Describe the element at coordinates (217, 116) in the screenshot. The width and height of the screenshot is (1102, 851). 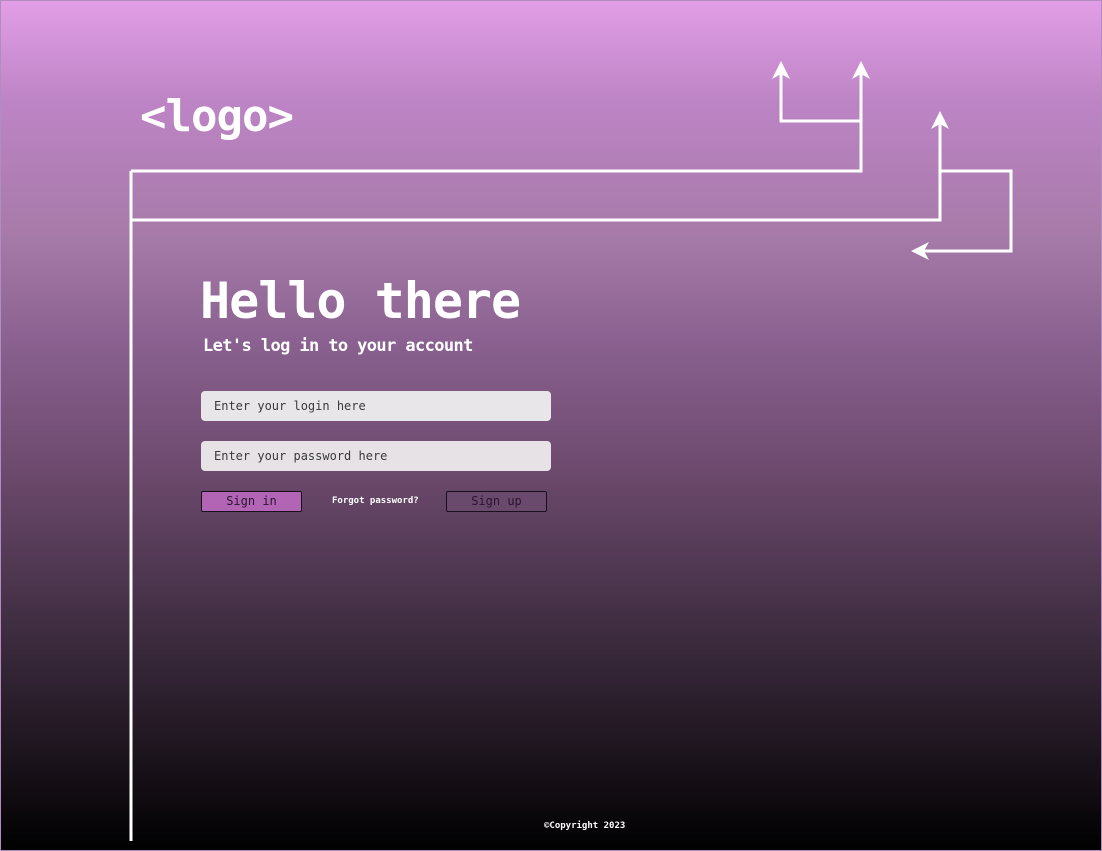
I see `logo: <logo>` at that location.